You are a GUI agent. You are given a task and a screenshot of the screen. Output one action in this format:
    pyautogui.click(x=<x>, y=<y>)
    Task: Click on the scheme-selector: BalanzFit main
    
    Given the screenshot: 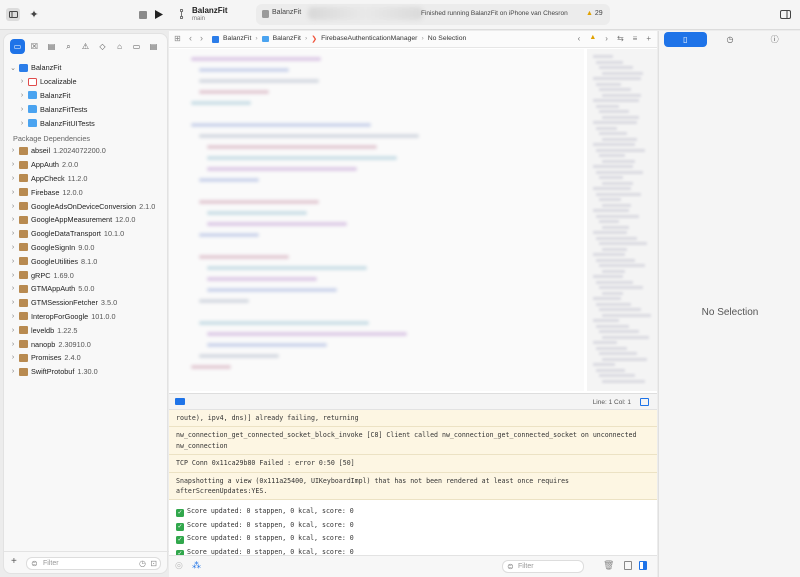 What is the action you would take?
    pyautogui.click(x=215, y=15)
    